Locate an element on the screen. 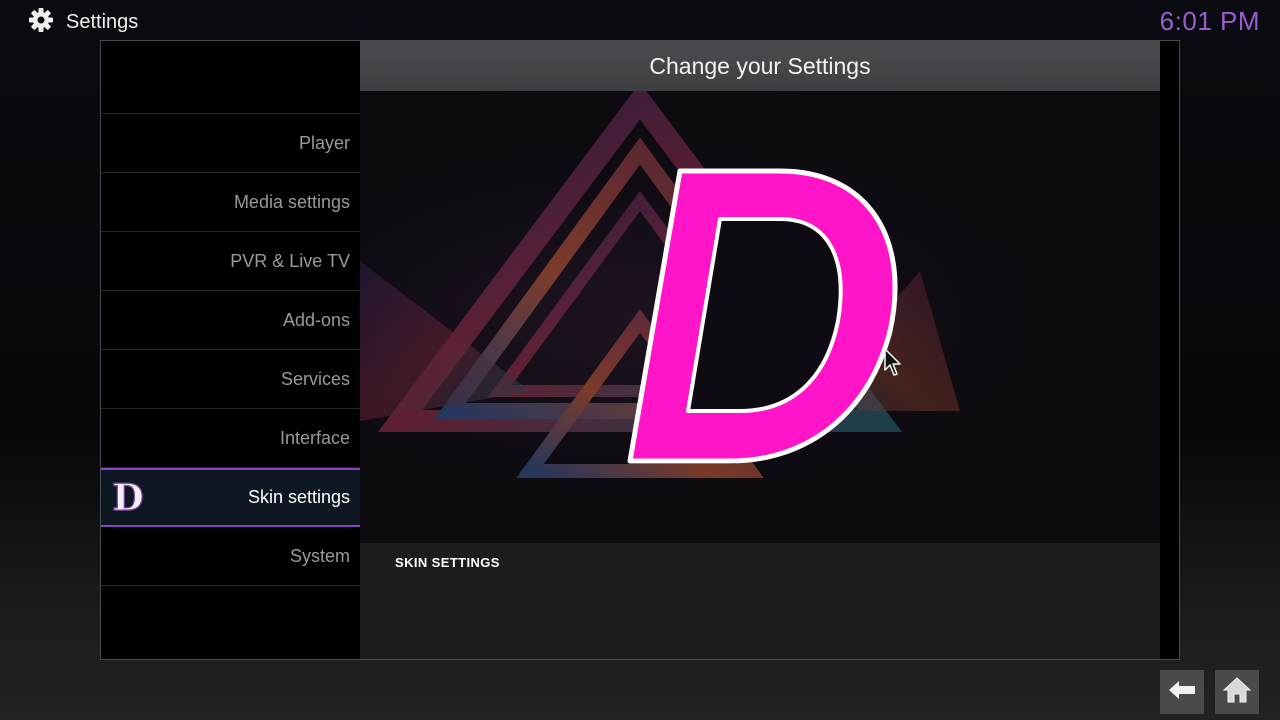 This screenshot has height=720, width=1280. mouse-cursor-icon is located at coordinates (894, 365).